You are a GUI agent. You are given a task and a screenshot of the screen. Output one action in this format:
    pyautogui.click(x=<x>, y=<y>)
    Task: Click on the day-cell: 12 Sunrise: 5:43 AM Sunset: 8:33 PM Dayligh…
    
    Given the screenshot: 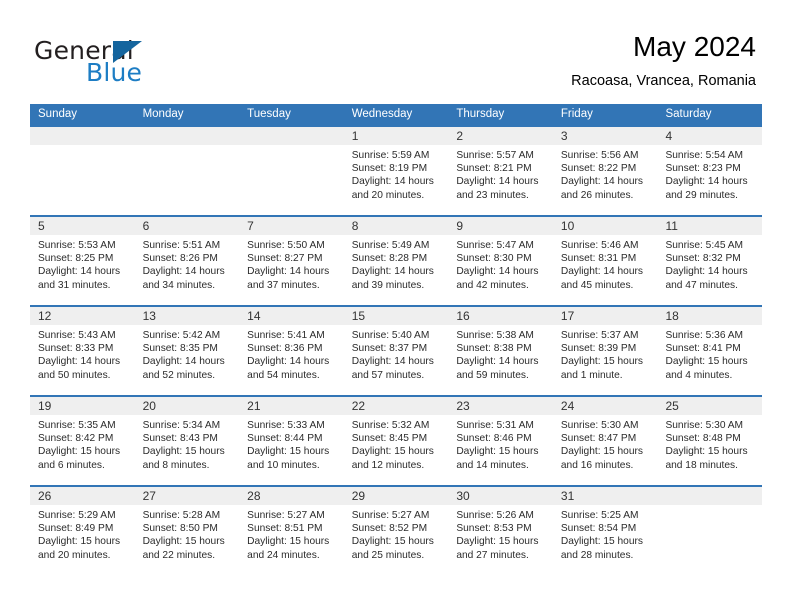 What is the action you would take?
    pyautogui.click(x=82, y=351)
    